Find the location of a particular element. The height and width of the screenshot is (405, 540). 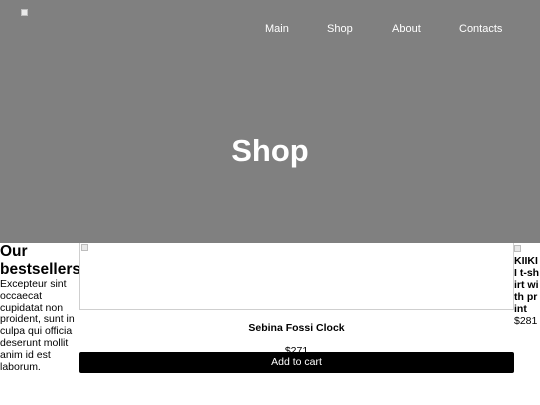

logo-image-icon is located at coordinates (24, 12).